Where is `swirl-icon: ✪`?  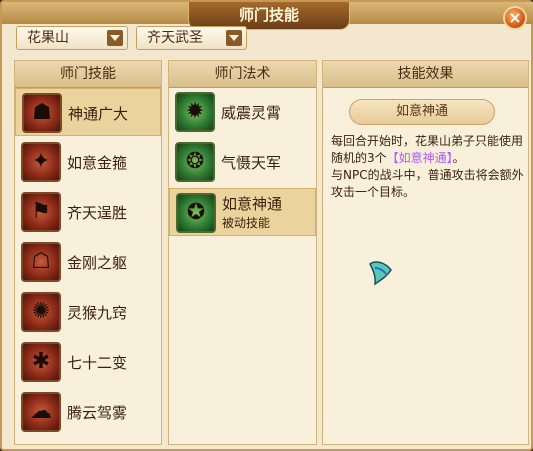
swirl-icon: ✪ is located at coordinates (196, 213).